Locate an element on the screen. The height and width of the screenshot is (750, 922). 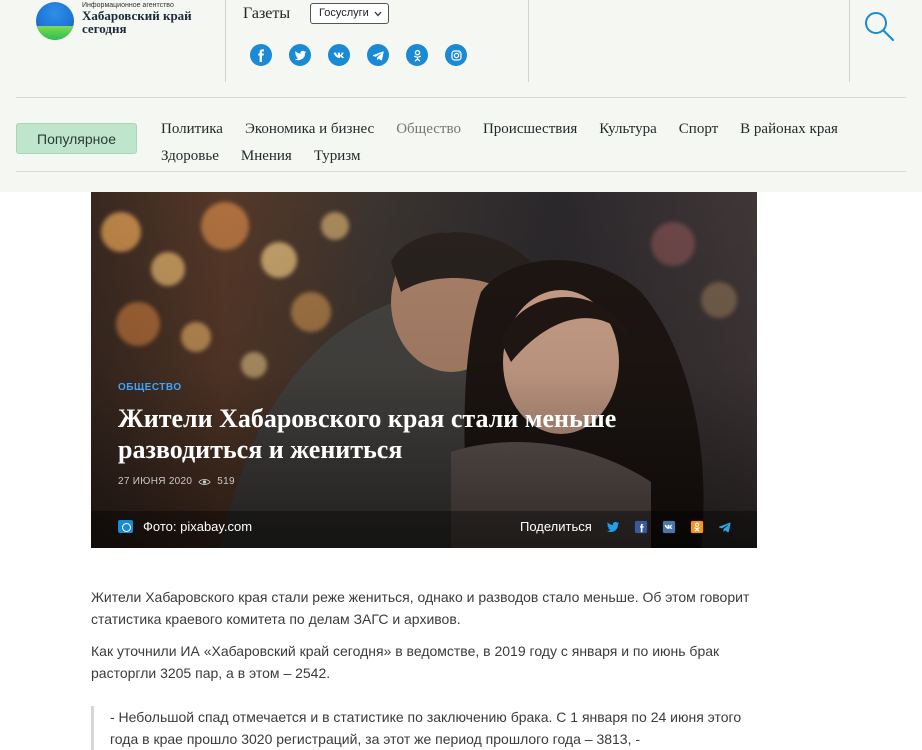
facebook-icon is located at coordinates (261, 55).